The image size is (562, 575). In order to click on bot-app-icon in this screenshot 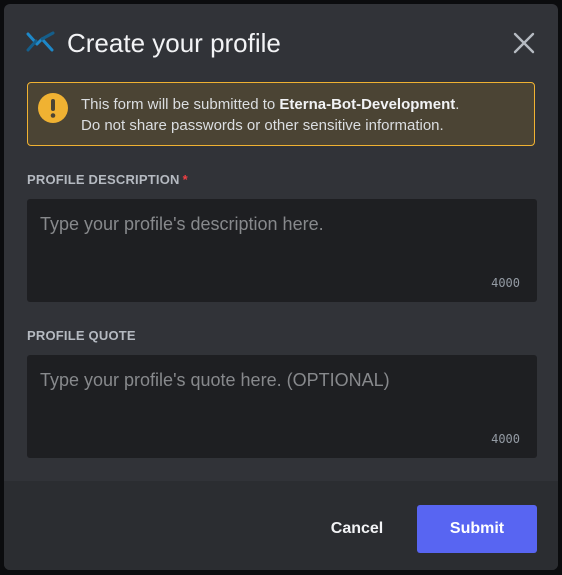, I will do `click(41, 42)`.